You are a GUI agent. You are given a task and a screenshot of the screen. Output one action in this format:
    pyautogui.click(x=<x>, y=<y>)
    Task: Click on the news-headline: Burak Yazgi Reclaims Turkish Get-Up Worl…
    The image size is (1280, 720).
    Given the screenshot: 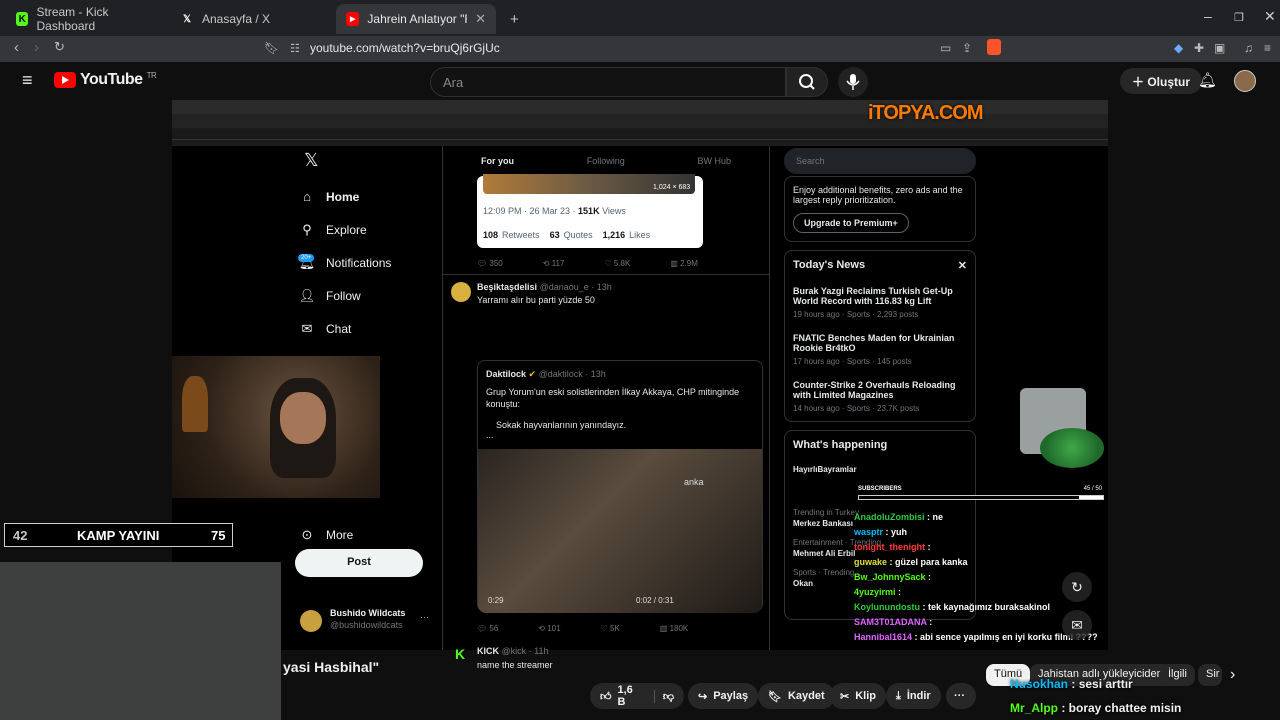 What is the action you would take?
    pyautogui.click(x=880, y=296)
    